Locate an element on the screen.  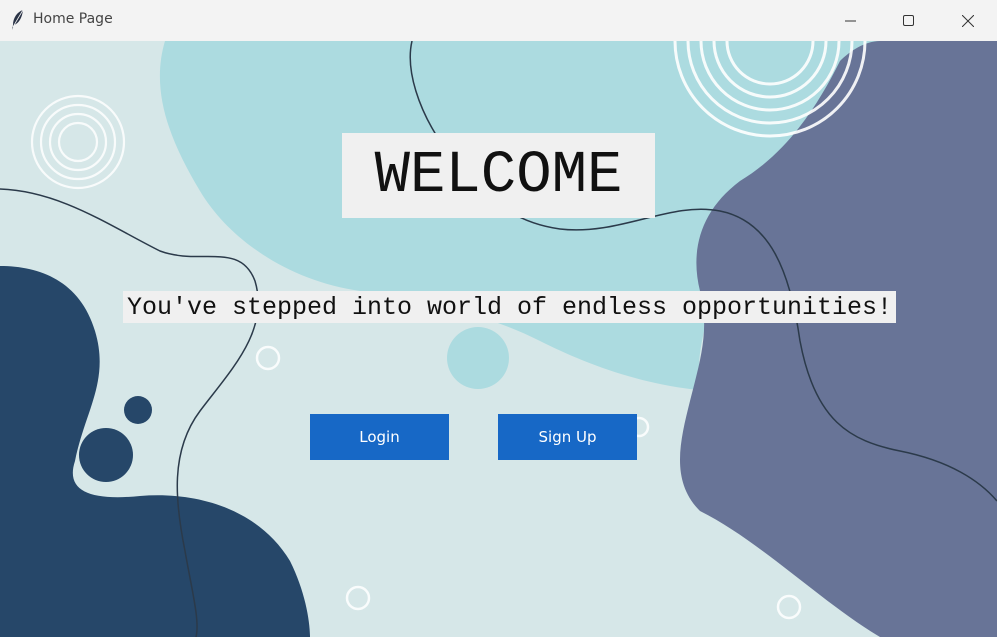
login-button: Login is located at coordinates (379, 437).